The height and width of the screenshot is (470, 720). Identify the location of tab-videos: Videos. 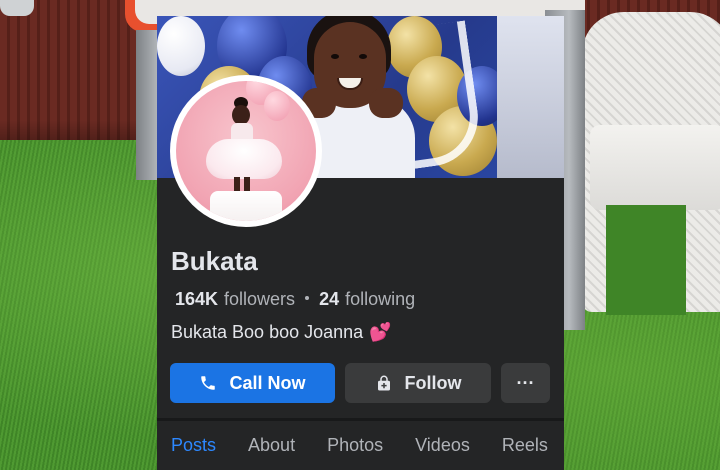
(442, 445).